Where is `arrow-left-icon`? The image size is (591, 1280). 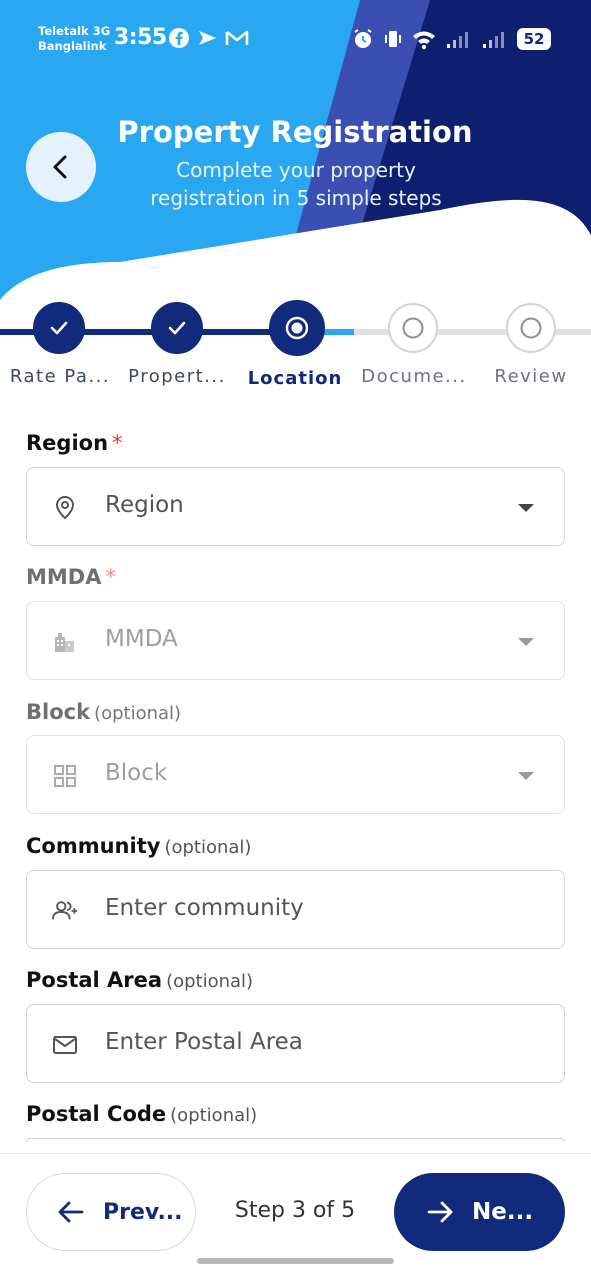
arrow-left-icon is located at coordinates (71, 1212).